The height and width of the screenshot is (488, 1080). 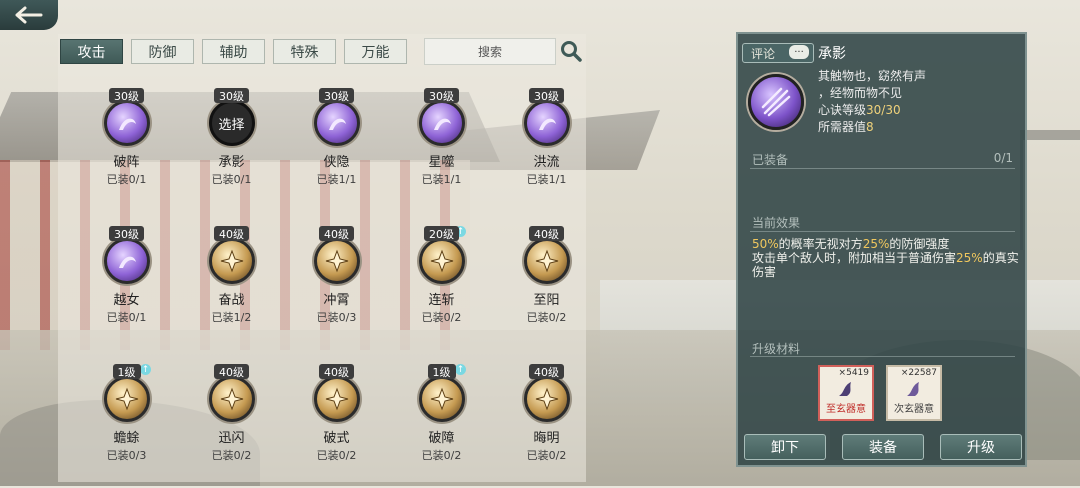 I want to click on wave-icon, so click(x=546, y=123).